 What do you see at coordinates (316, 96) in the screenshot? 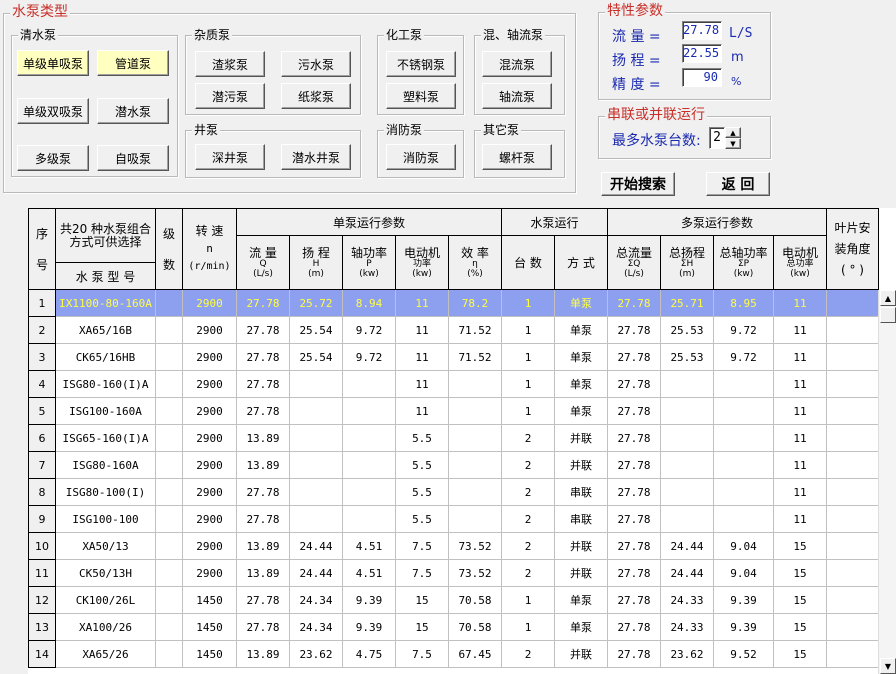
I see `pulp-pump-button: 纸浆泵` at bounding box center [316, 96].